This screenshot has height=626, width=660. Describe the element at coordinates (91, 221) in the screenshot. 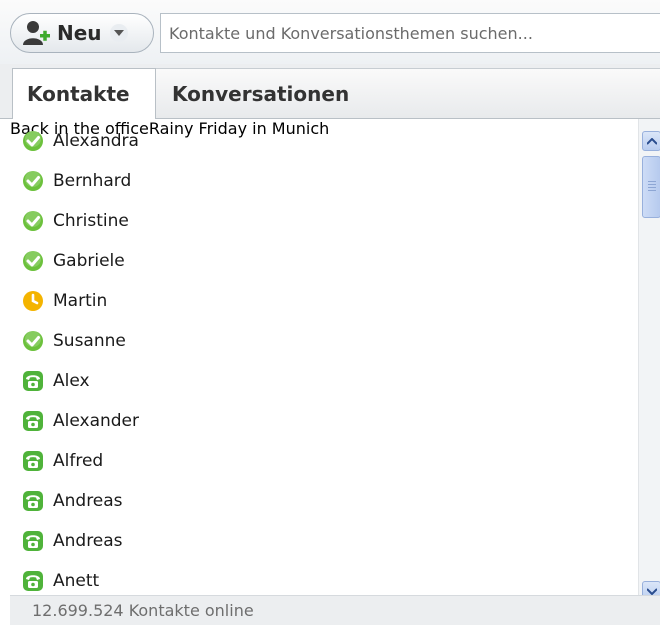

I see `contact-name: Christine` at that location.